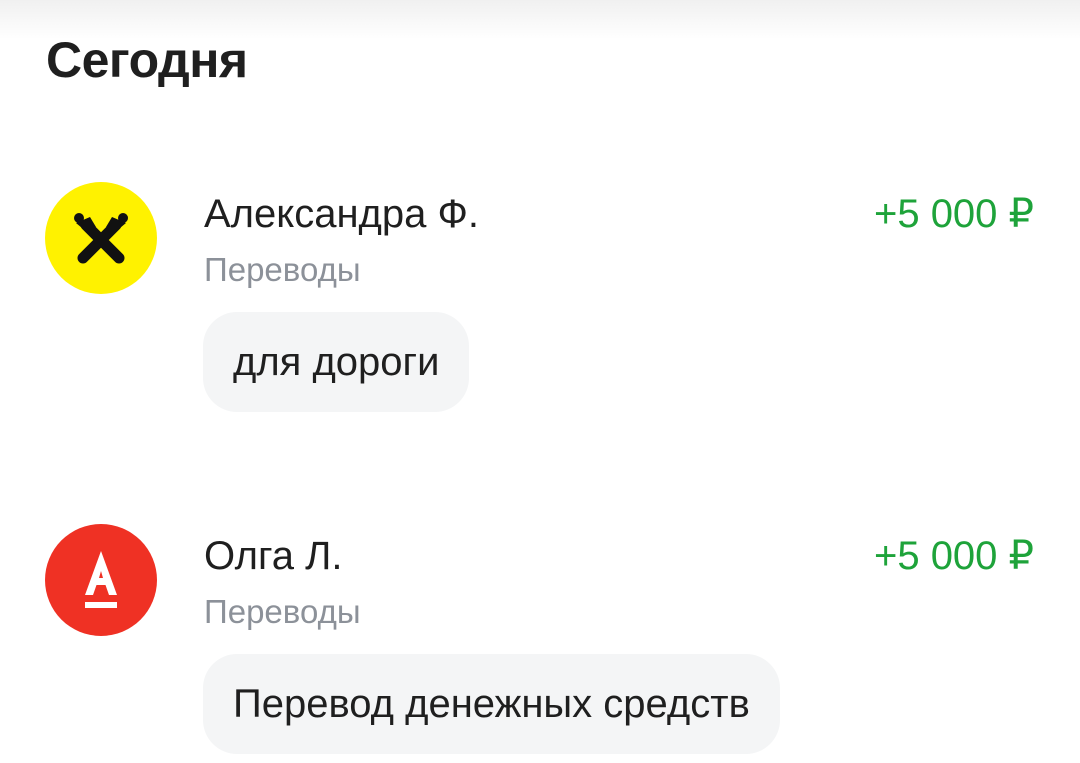  Describe the element at coordinates (101, 580) in the screenshot. I see `alfa-bank-icon` at that location.